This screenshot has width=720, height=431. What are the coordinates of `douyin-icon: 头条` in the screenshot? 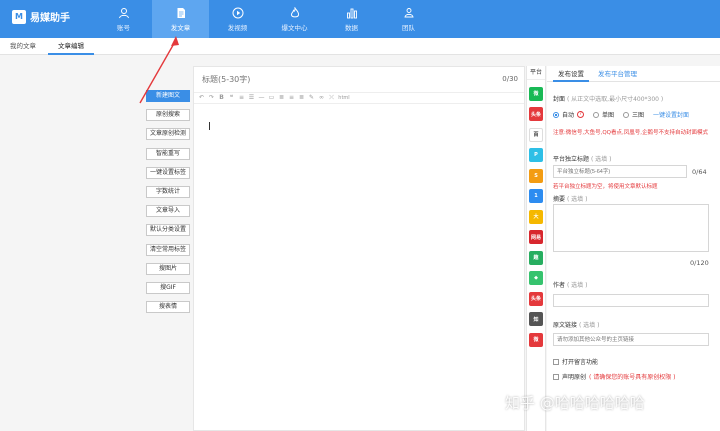 It's located at (536, 298).